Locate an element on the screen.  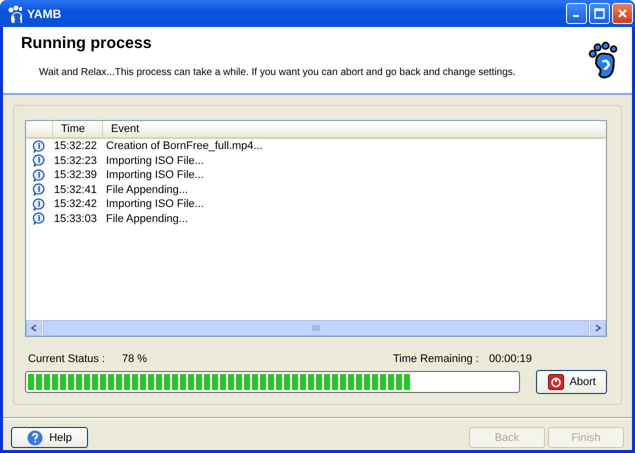
scroll-left-button is located at coordinates (34, 328).